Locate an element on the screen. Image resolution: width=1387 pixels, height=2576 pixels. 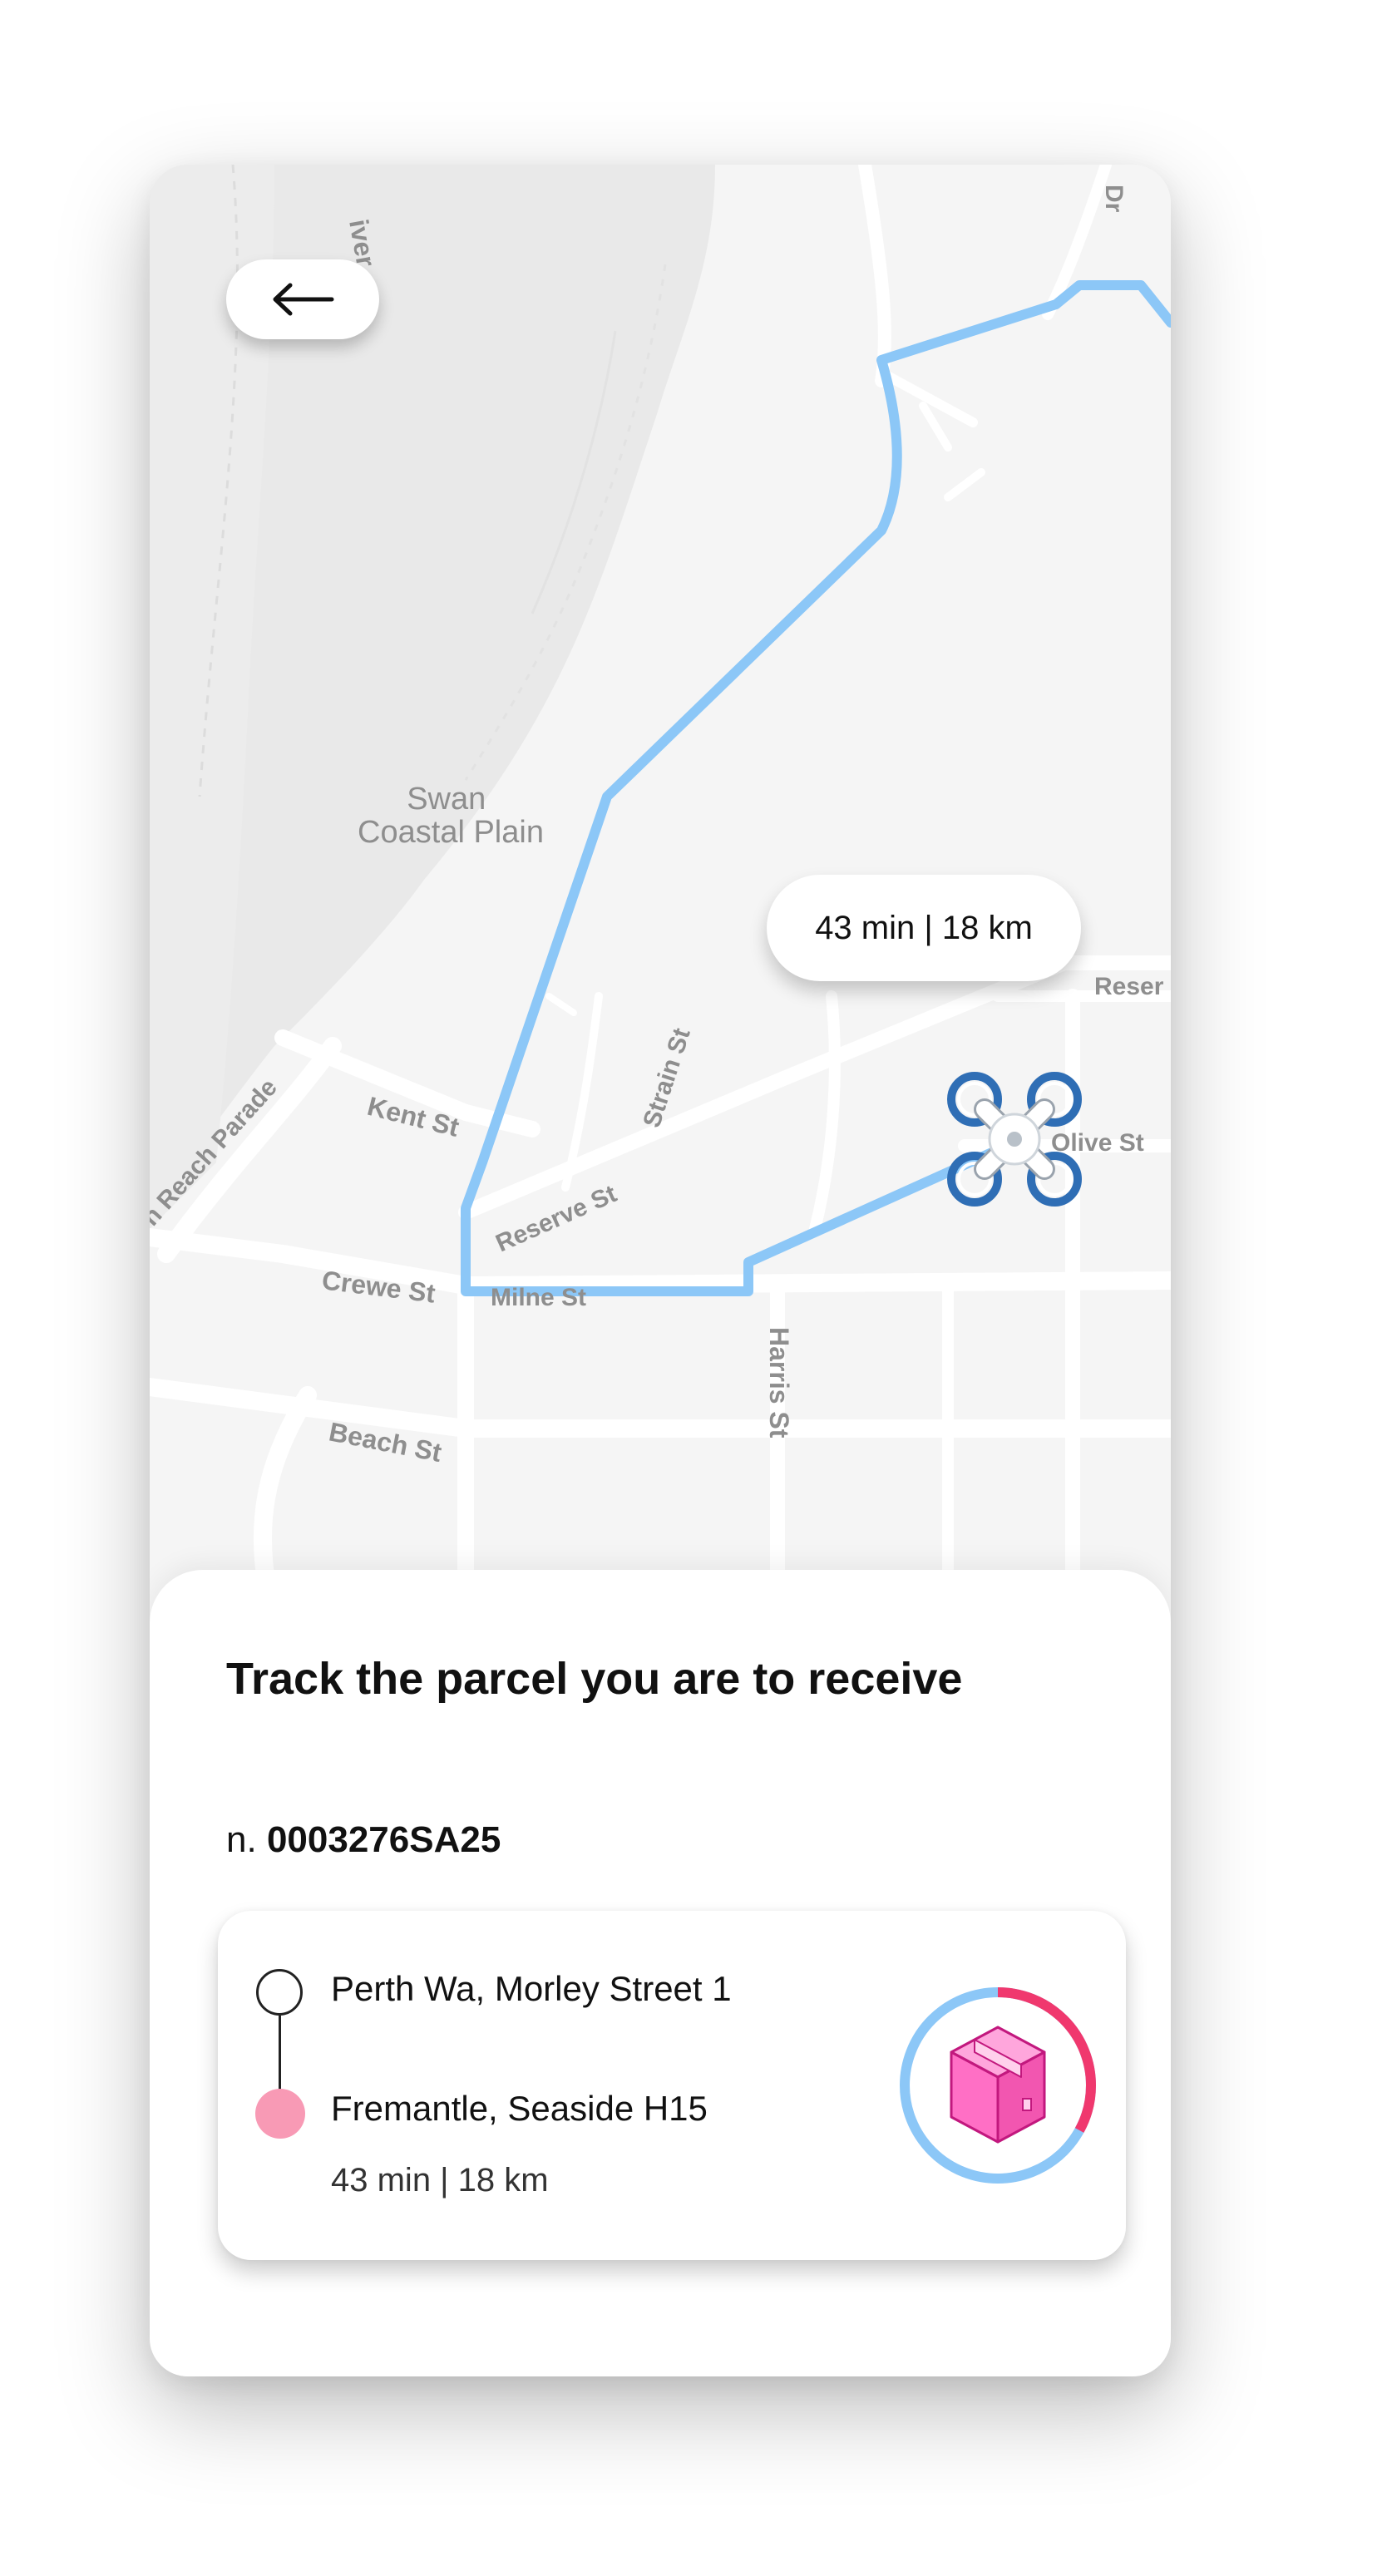
eta-pill: 43 min | 18 km is located at coordinates (924, 928).